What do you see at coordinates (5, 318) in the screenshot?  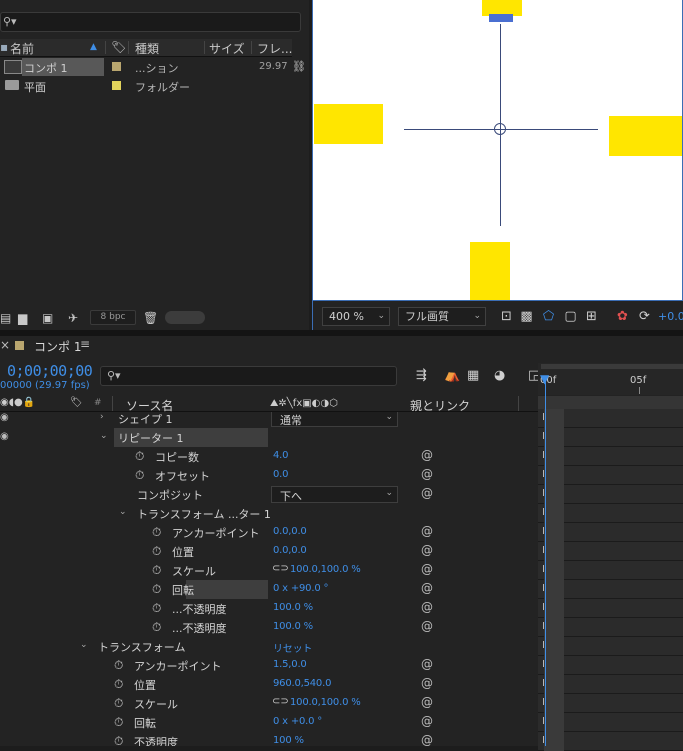 I see `interpret-footage-icon: ▤` at bounding box center [5, 318].